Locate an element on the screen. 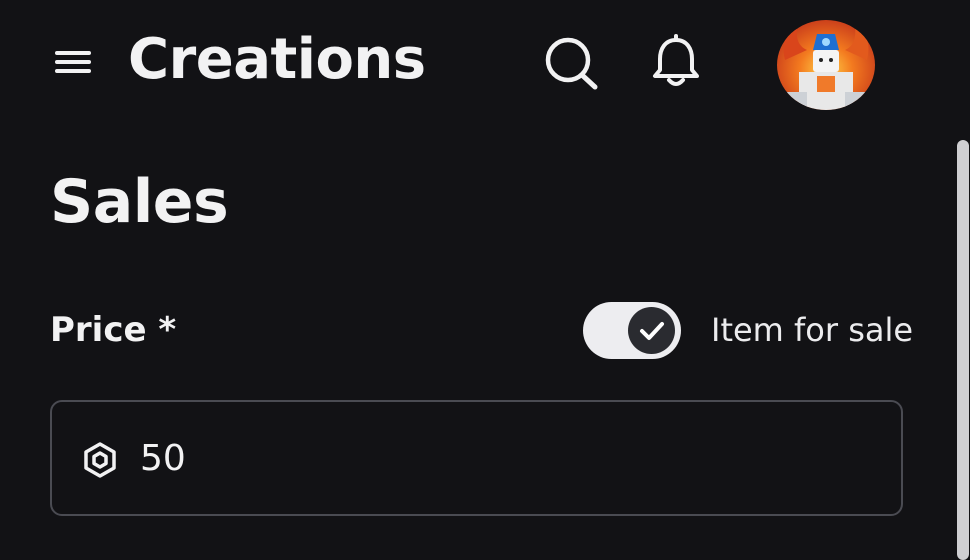 The height and width of the screenshot is (560, 970). scrollbar-thumb is located at coordinates (963, 350).